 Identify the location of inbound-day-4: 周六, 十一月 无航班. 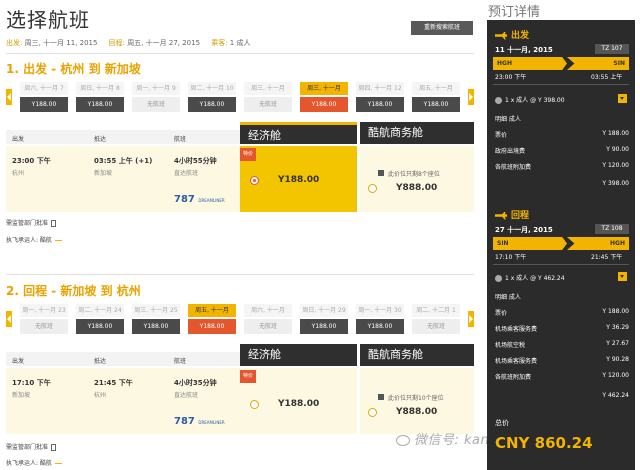
(268, 319).